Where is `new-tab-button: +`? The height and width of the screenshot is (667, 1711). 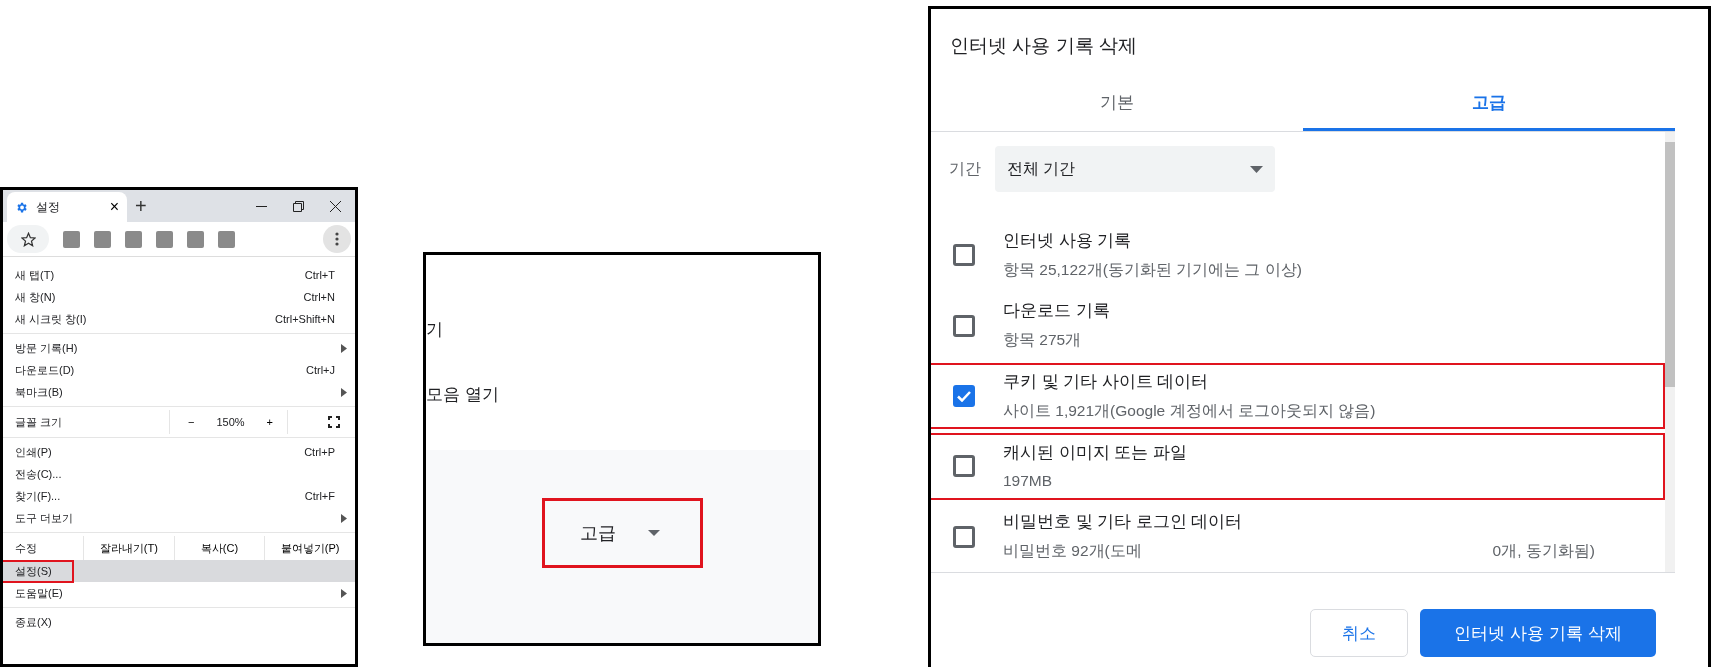 new-tab-button: + is located at coordinates (141, 206).